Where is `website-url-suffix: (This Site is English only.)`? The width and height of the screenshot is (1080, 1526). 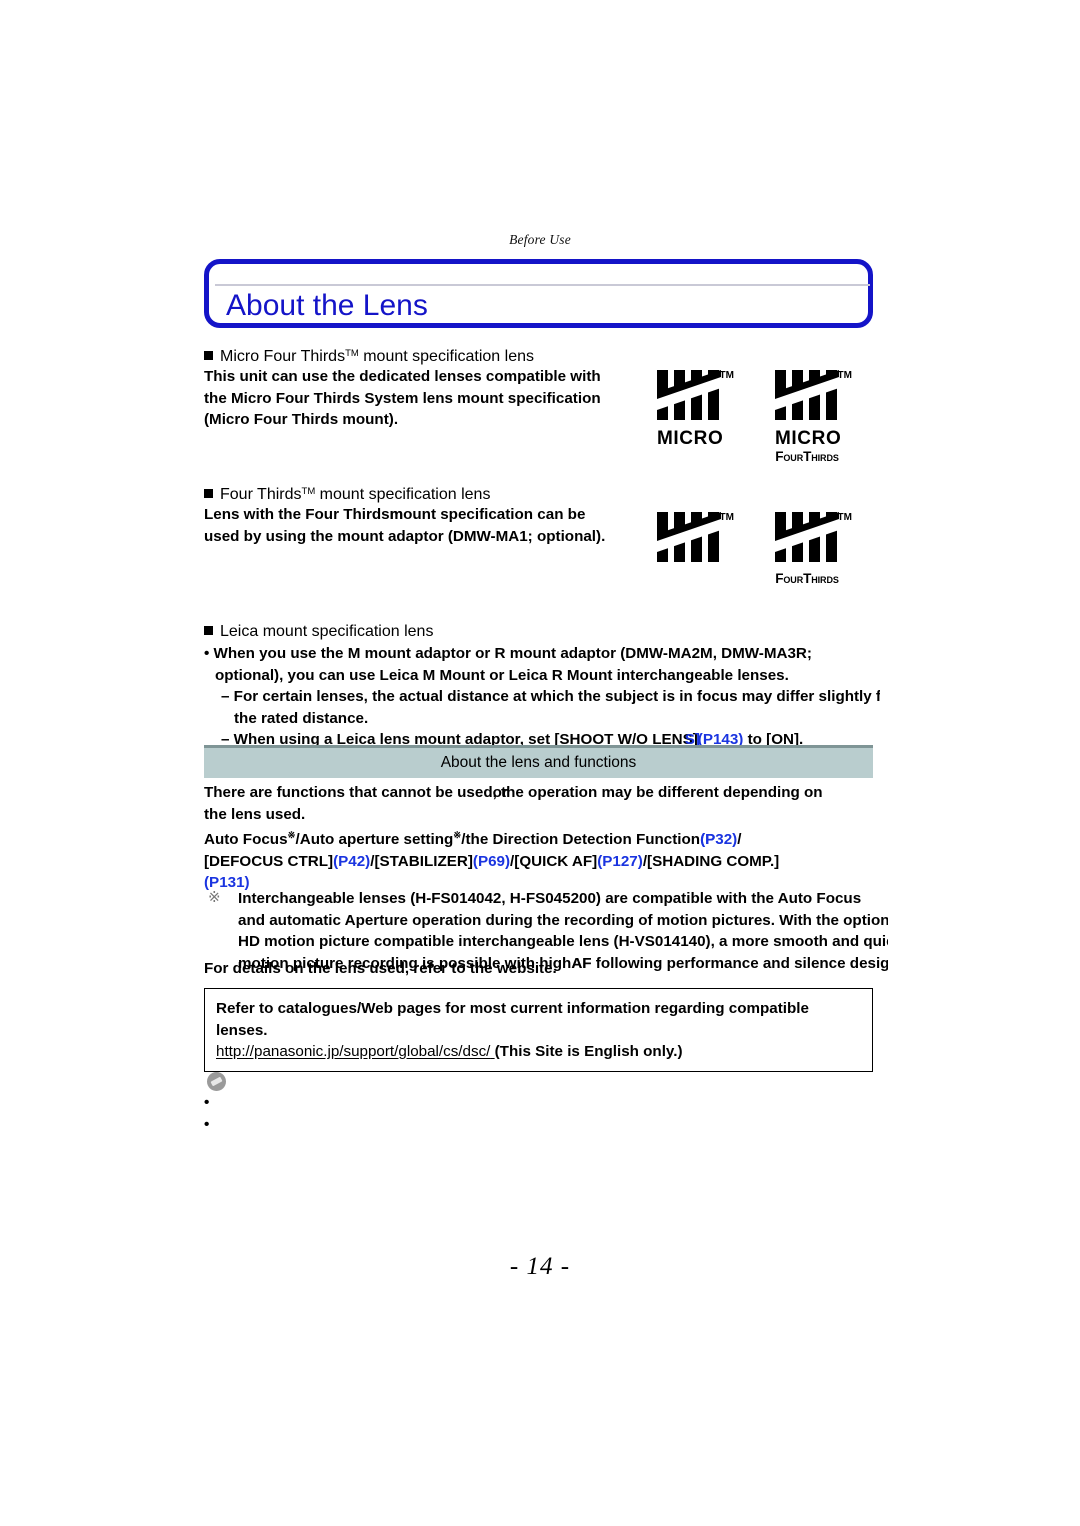
website-url-suffix: (This Site is English only.) is located at coordinates (588, 1051).